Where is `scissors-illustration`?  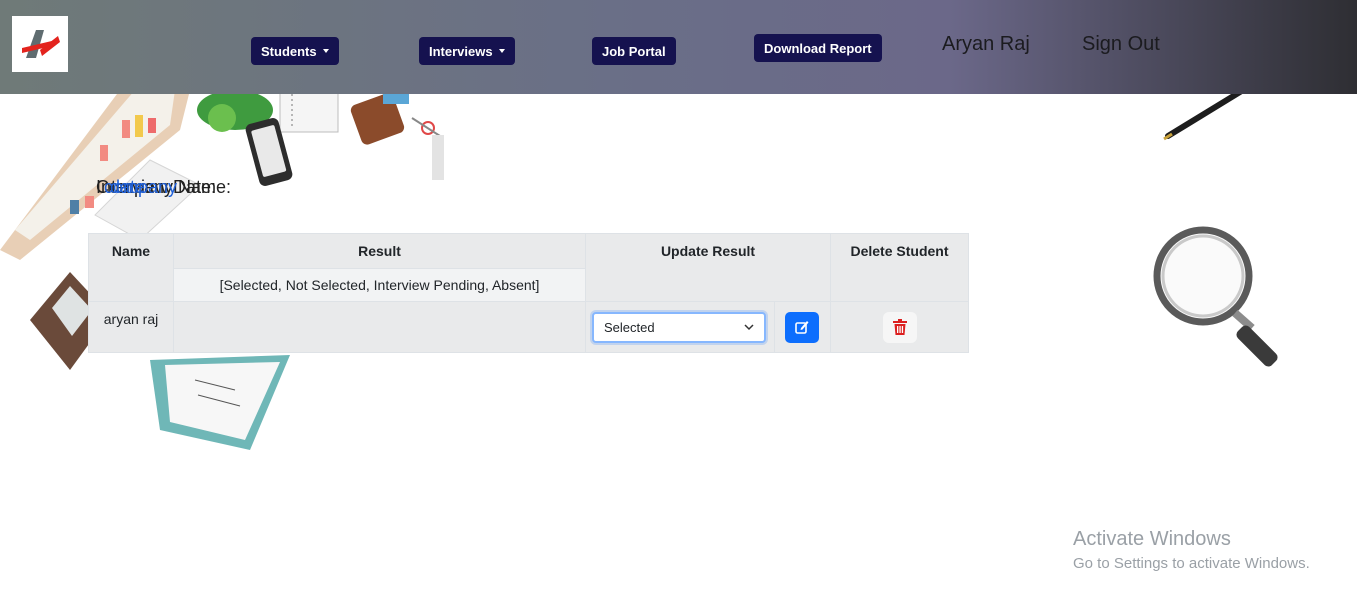
scissors-illustration is located at coordinates (427, 148).